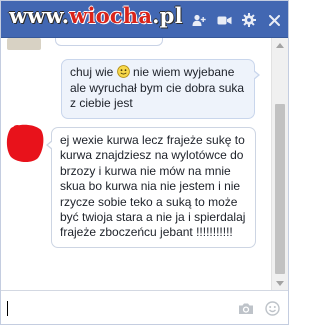 The image size is (320, 325). What do you see at coordinates (39, 15) in the screenshot?
I see `watermark-left: www.` at bounding box center [39, 15].